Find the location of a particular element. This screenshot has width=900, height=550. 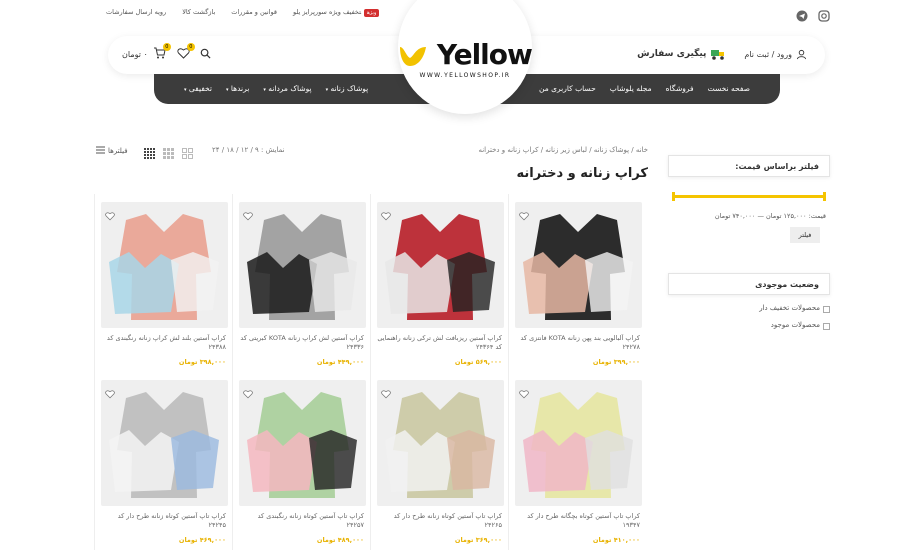

product-price: ۴۱۰,۰۰۰ تومان is located at coordinates (616, 540).